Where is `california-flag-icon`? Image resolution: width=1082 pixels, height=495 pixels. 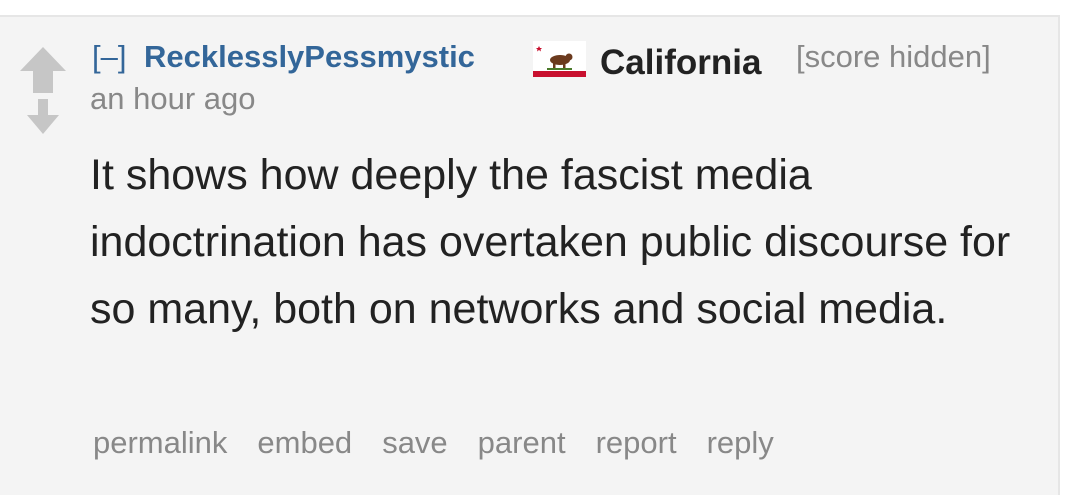
california-flag-icon is located at coordinates (559, 59).